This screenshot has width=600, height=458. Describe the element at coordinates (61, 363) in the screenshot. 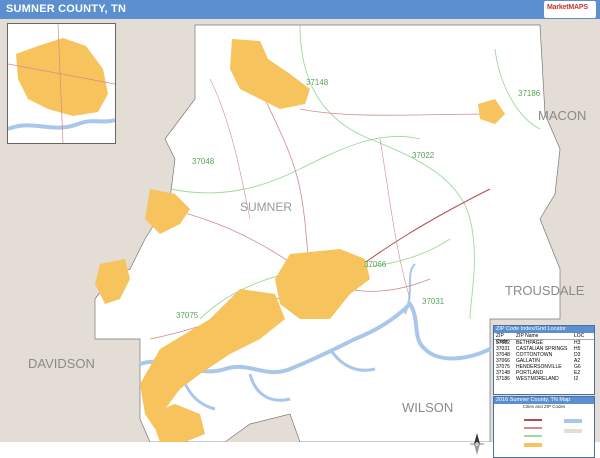

I see `neighbor-label-davidson: DAVIDSON` at that location.